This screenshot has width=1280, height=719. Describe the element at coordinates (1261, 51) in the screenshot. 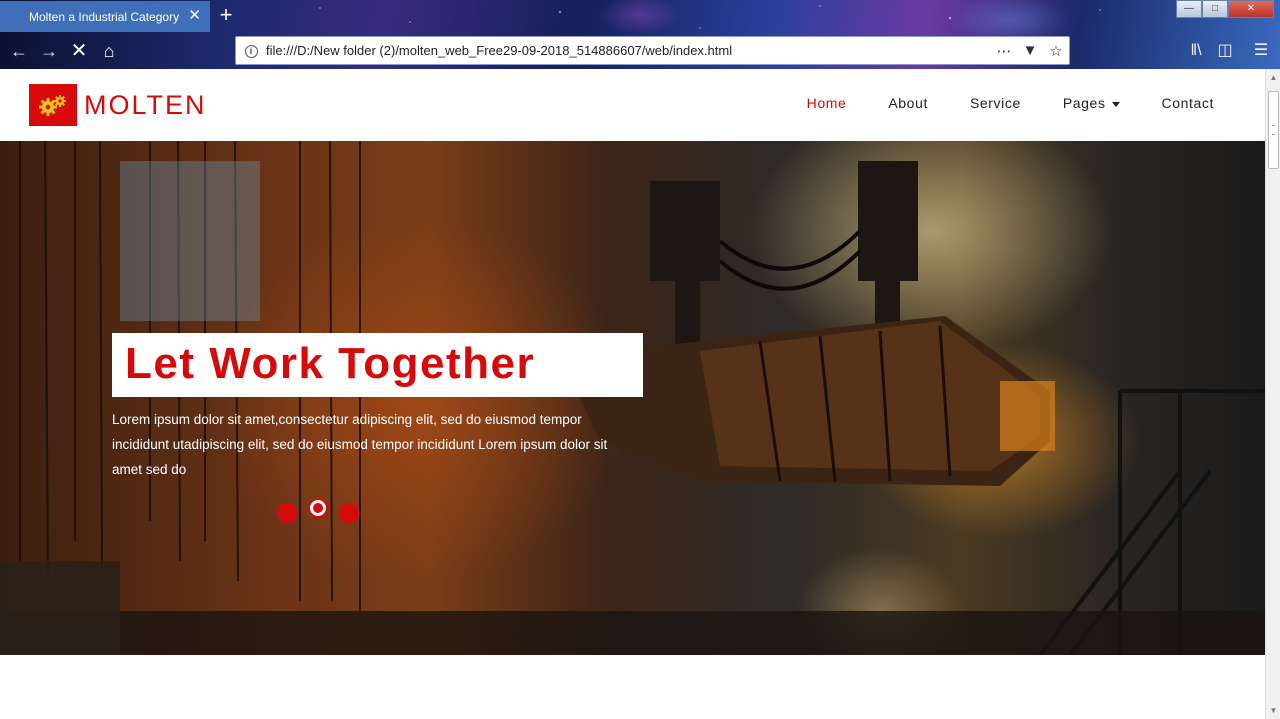

I see `hamburger-menu-icon: ☰` at that location.